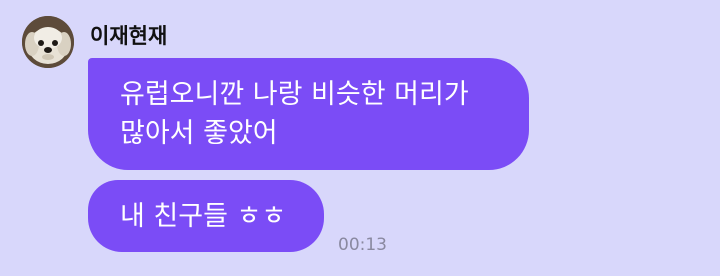 The width and height of the screenshot is (720, 276). What do you see at coordinates (362, 245) in the screenshot?
I see `message-timestamp: 00:13` at bounding box center [362, 245].